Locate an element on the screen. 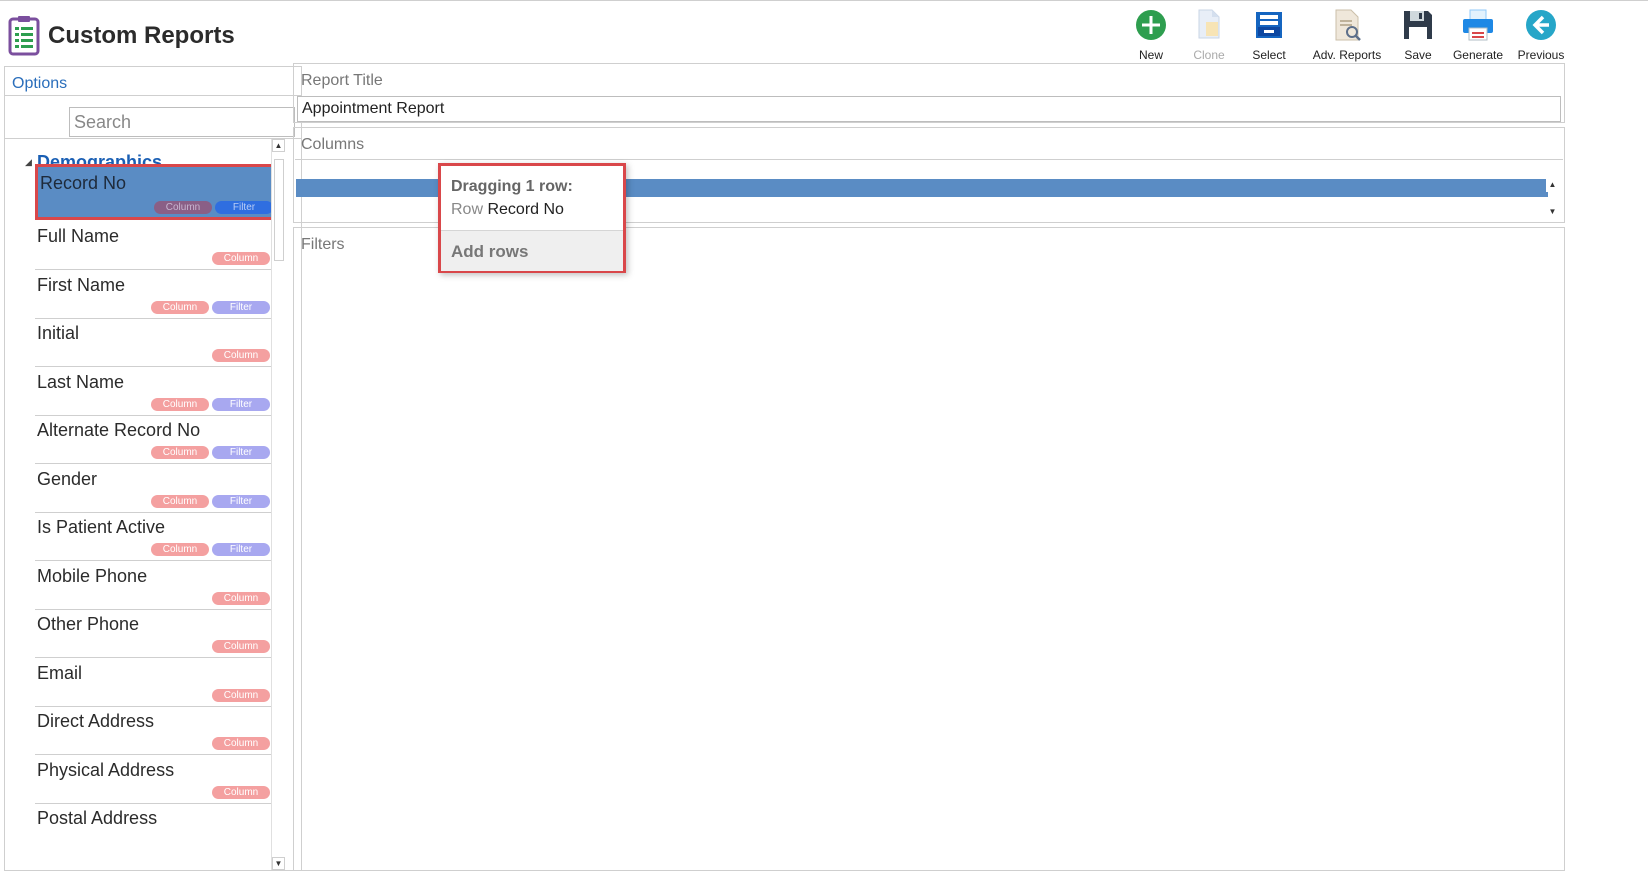 This screenshot has height=873, width=1648. select-button-label: Select is located at coordinates (1269, 55).